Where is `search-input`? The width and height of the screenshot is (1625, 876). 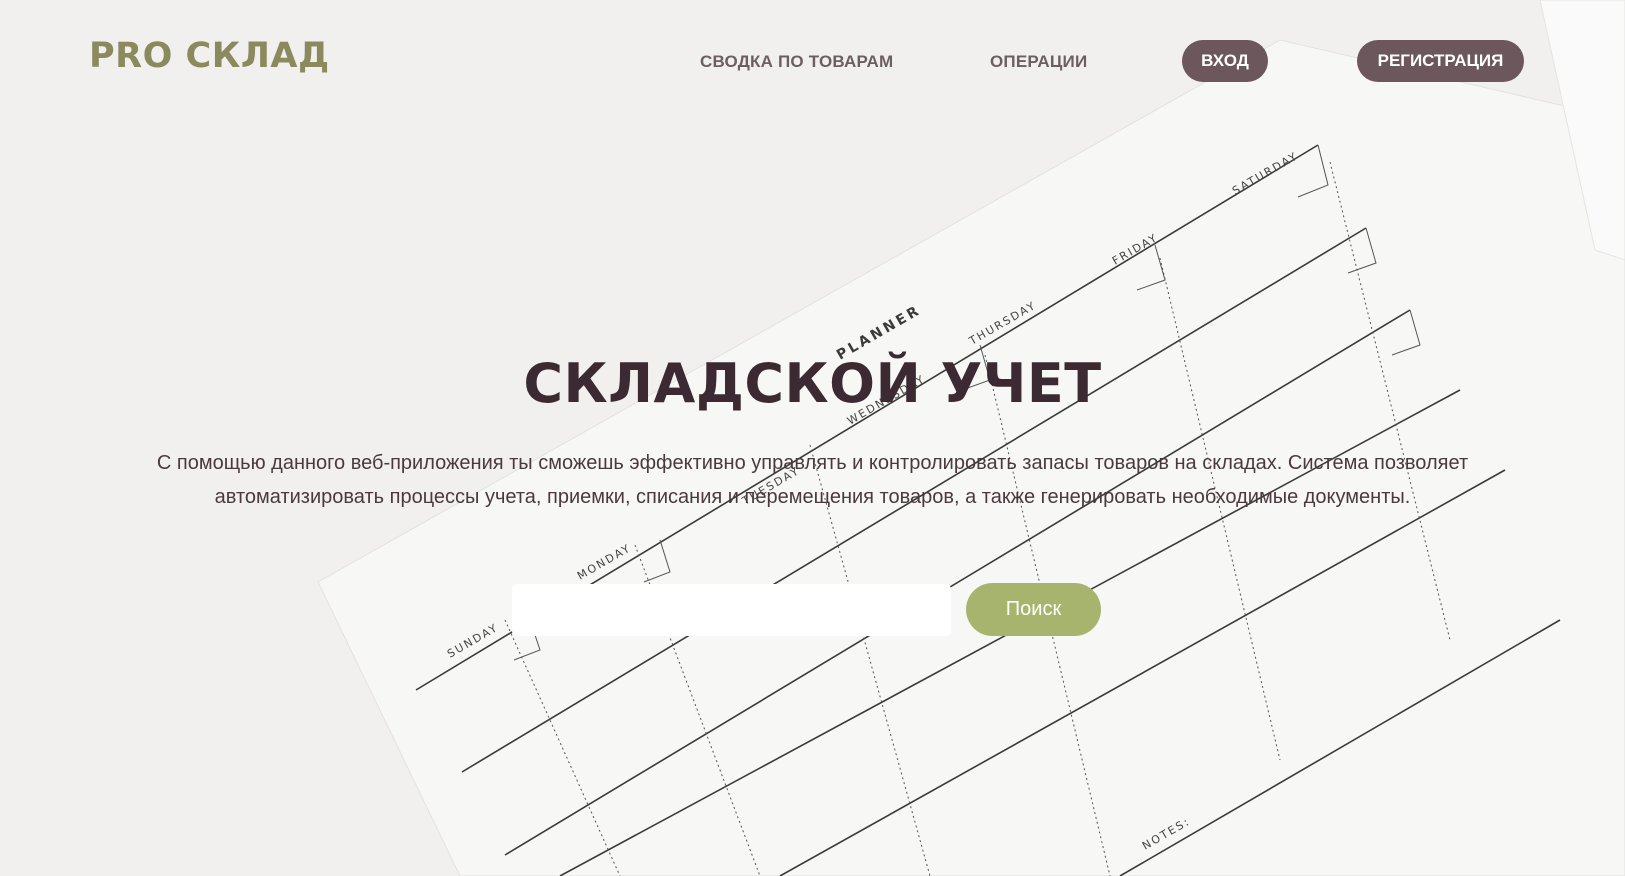 search-input is located at coordinates (731, 610).